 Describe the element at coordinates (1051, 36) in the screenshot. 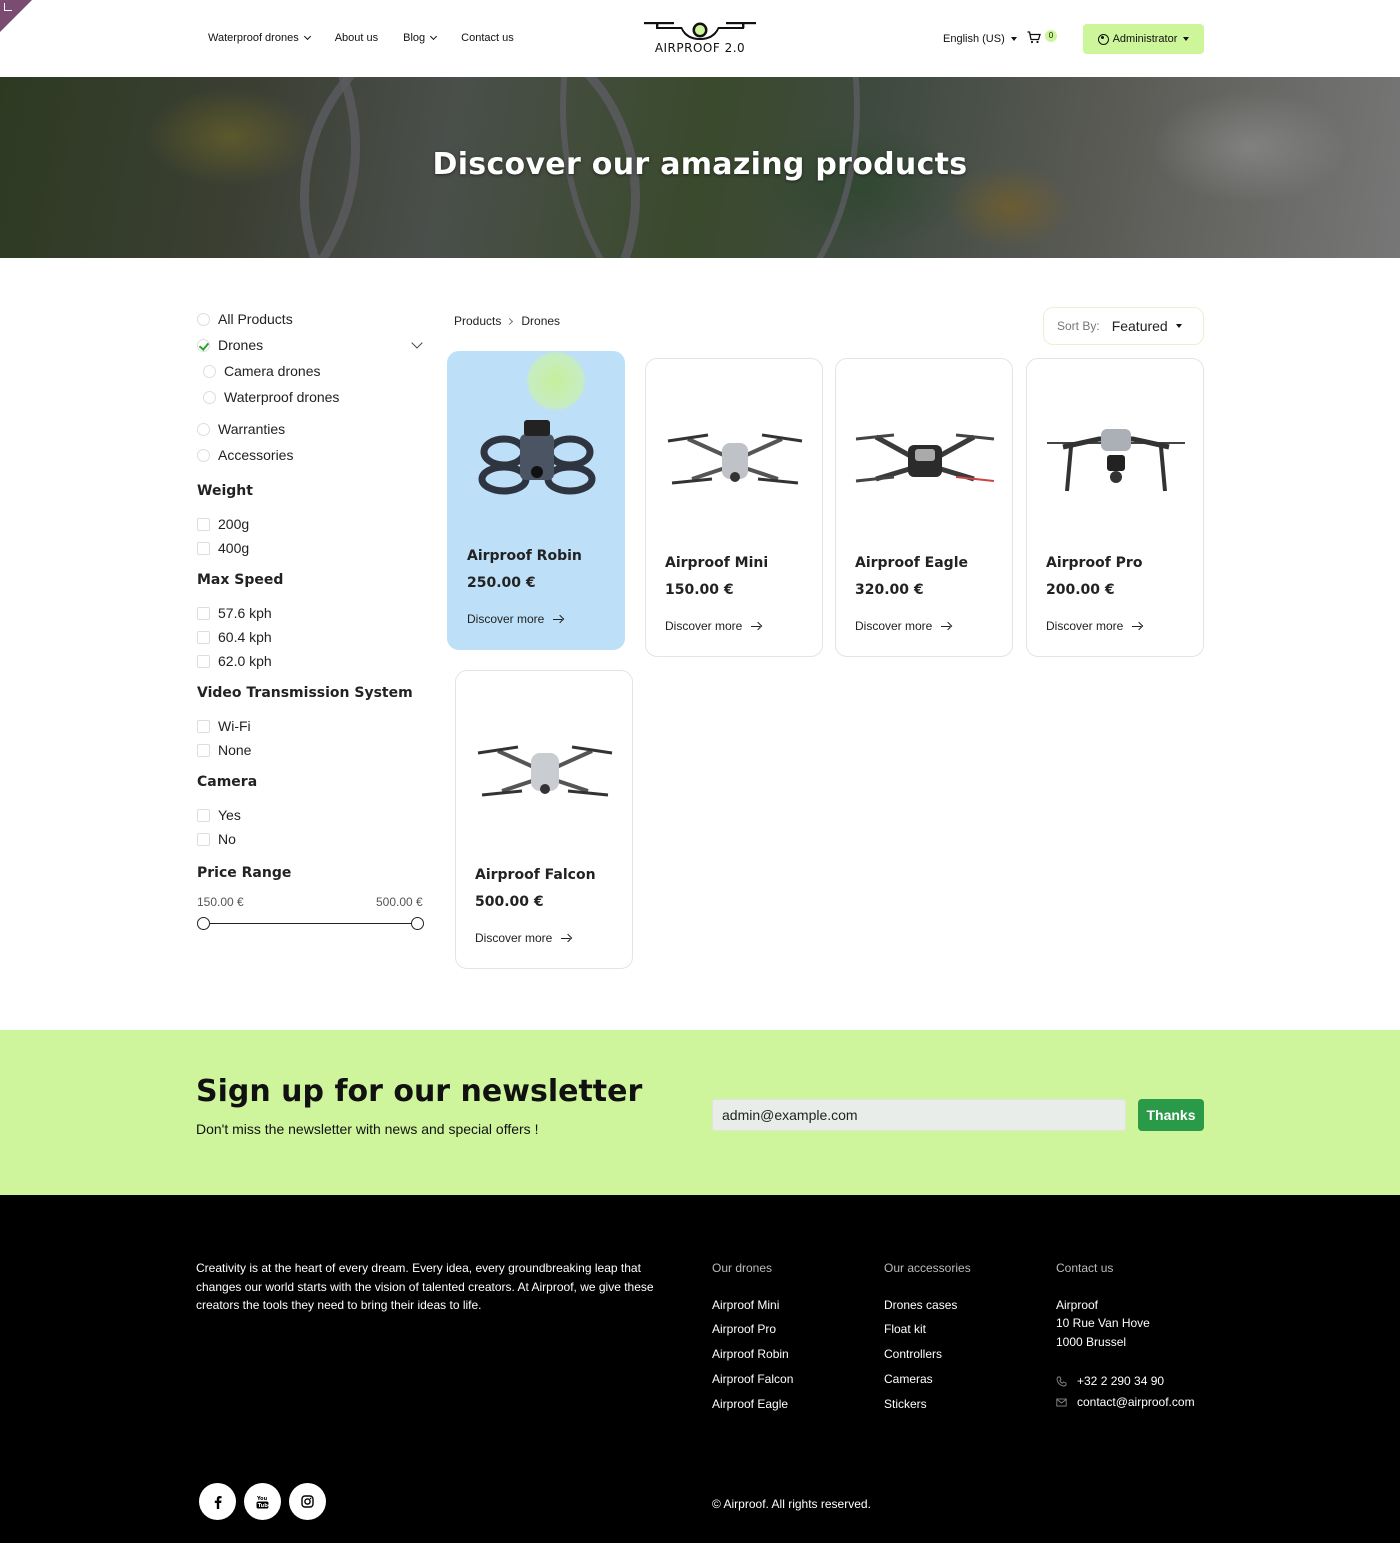

I see `cart-count-badge: 0` at that location.